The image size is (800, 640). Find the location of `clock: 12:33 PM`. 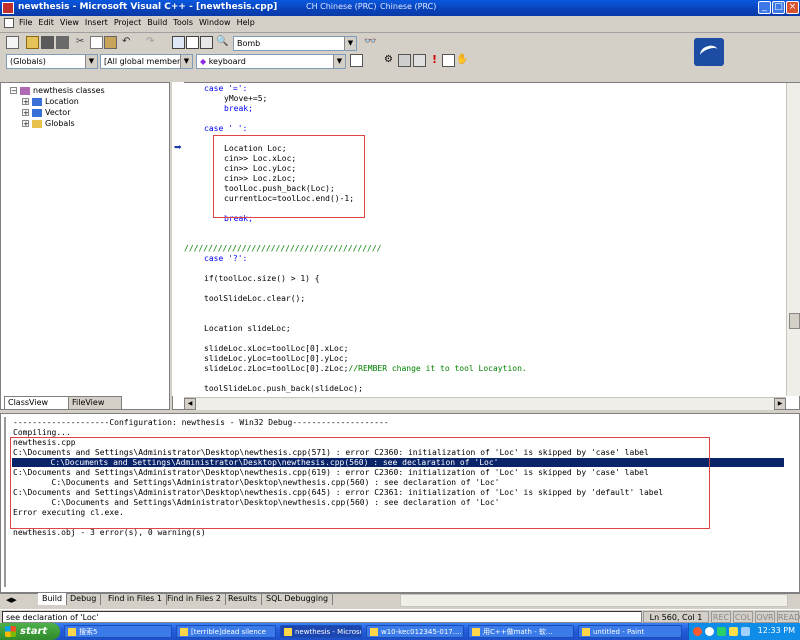

clock: 12:33 PM is located at coordinates (776, 630).